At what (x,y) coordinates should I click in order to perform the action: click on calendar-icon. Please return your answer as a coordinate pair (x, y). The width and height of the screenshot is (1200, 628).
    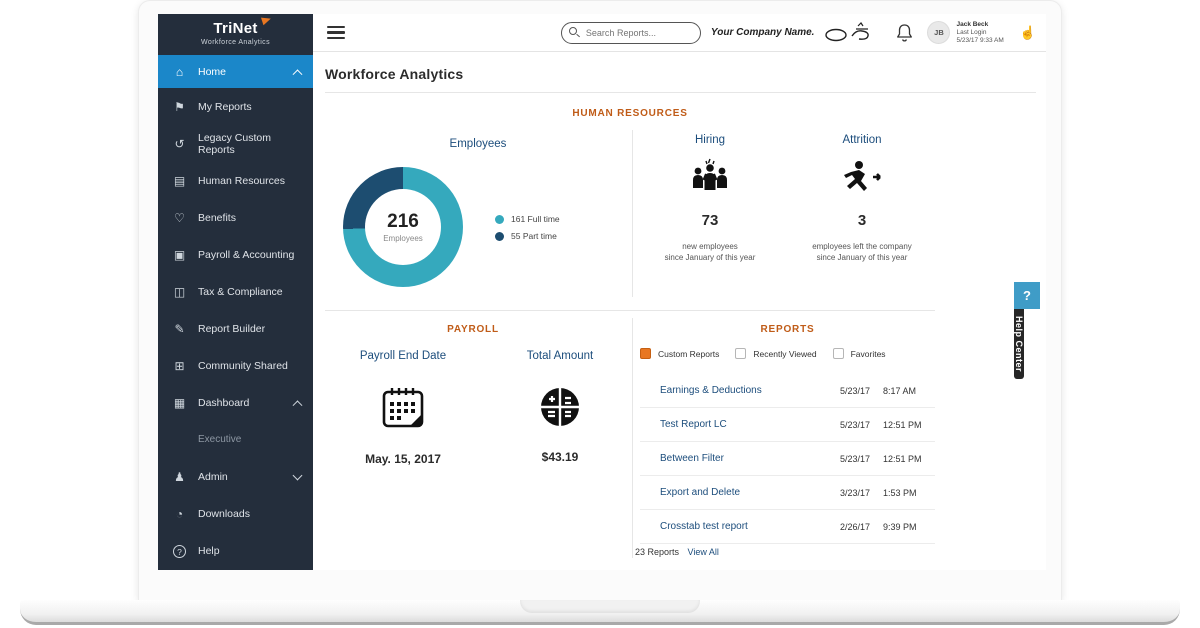
    Looking at the image, I should click on (403, 408).